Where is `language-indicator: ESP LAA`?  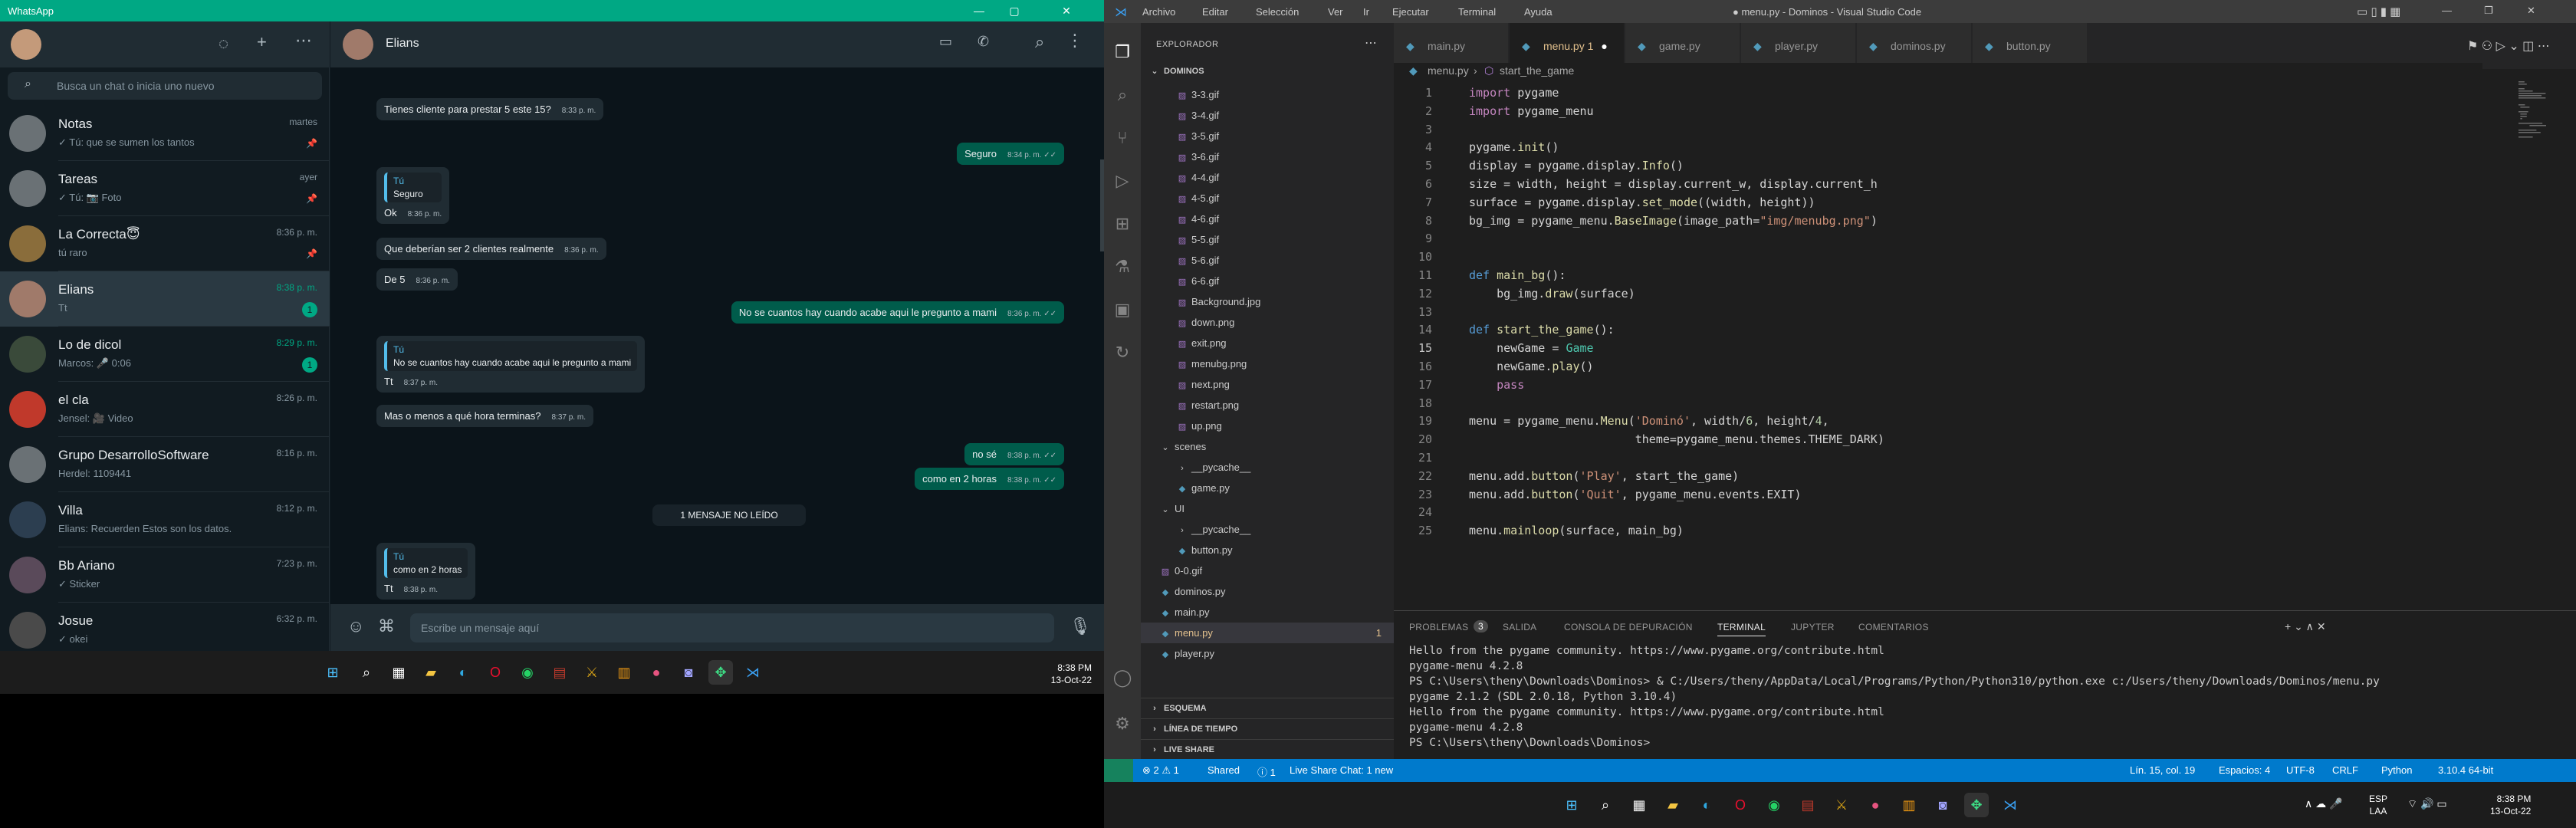
language-indicator: ESP LAA is located at coordinates (2378, 805).